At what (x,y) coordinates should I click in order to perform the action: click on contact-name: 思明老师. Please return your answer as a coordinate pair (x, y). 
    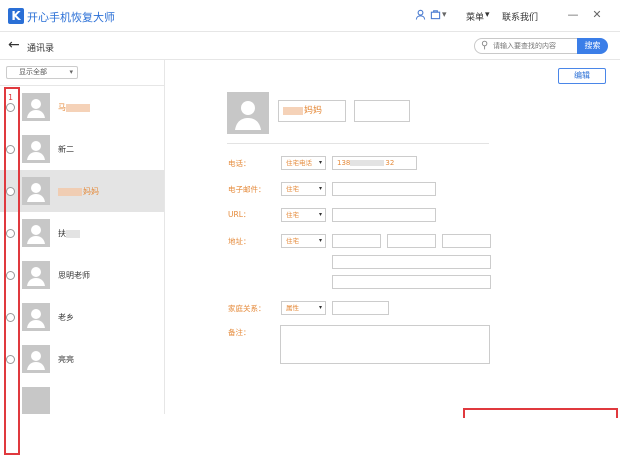
    Looking at the image, I should click on (74, 275).